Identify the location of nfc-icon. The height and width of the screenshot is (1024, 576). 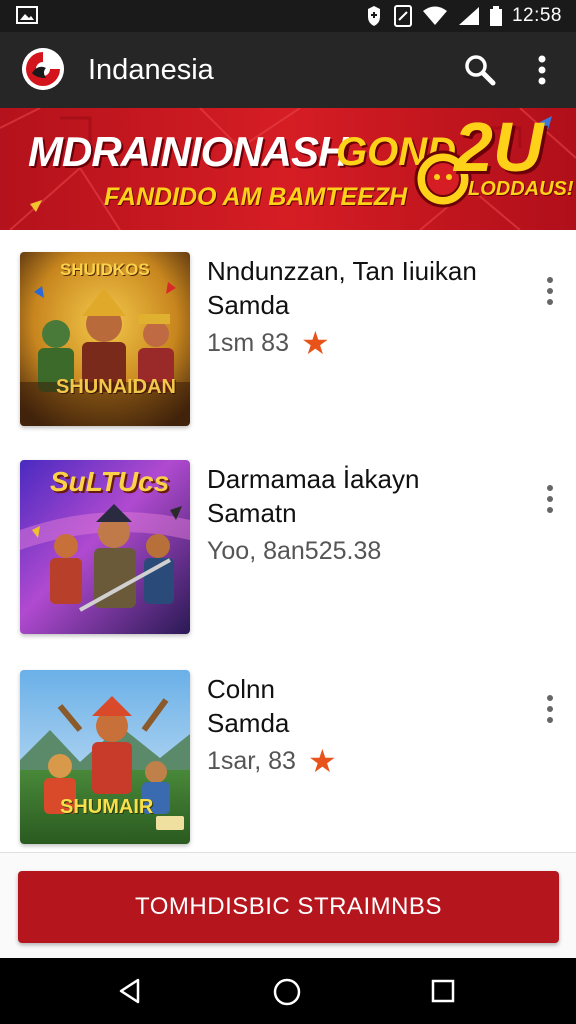
(402, 16).